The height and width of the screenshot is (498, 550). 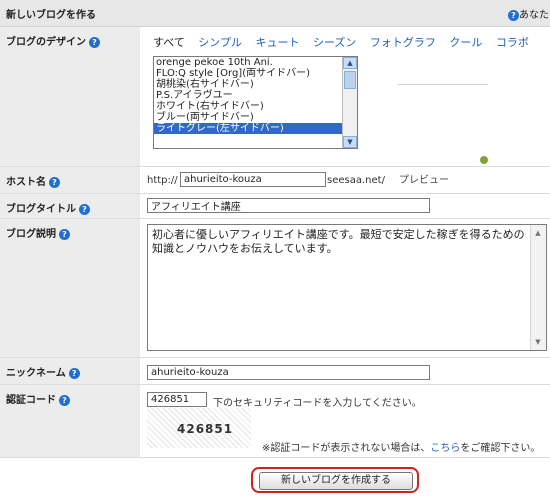 What do you see at coordinates (220, 42) in the screenshot?
I see `category-simple: シンプル` at bounding box center [220, 42].